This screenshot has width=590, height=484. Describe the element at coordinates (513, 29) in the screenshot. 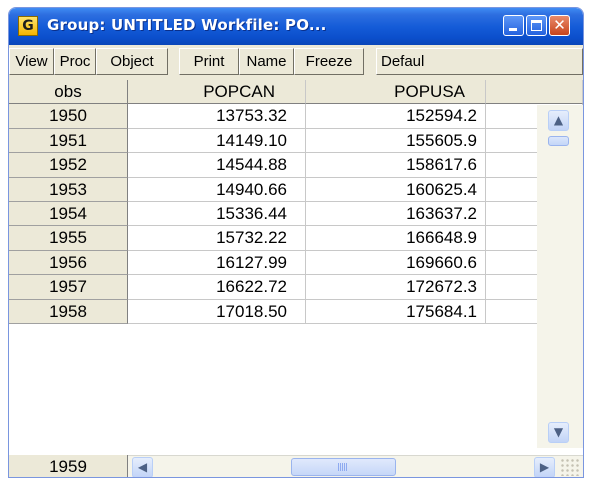

I see `minimize-icon` at that location.